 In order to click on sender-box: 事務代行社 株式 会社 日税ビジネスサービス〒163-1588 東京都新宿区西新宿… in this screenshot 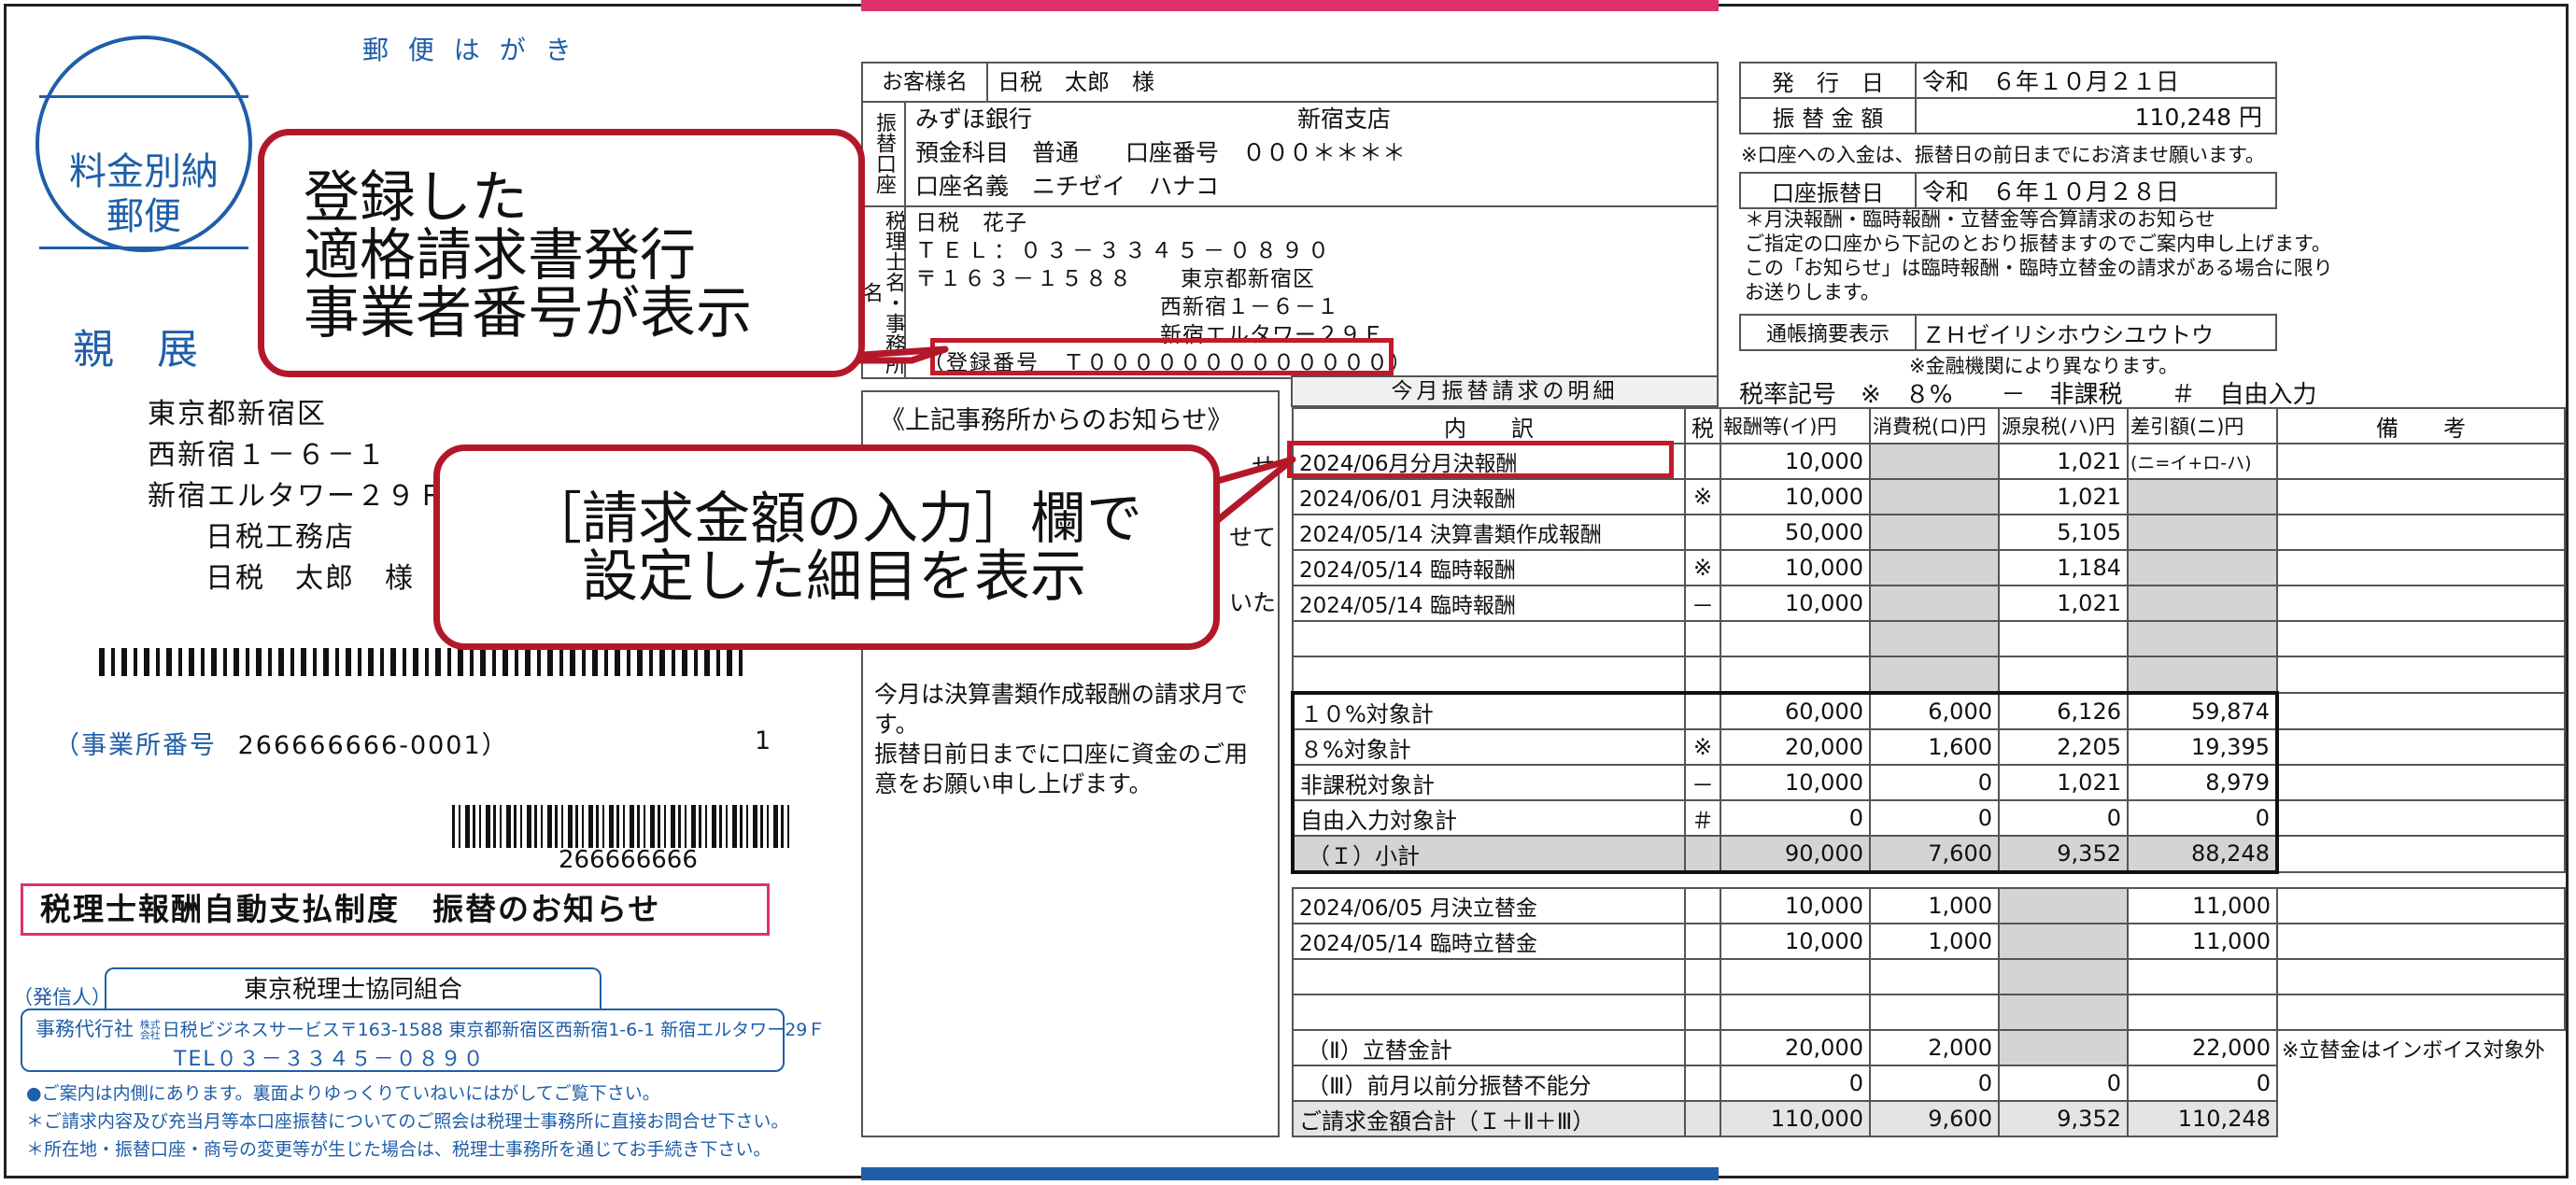, I will do `click(423, 1040)`.